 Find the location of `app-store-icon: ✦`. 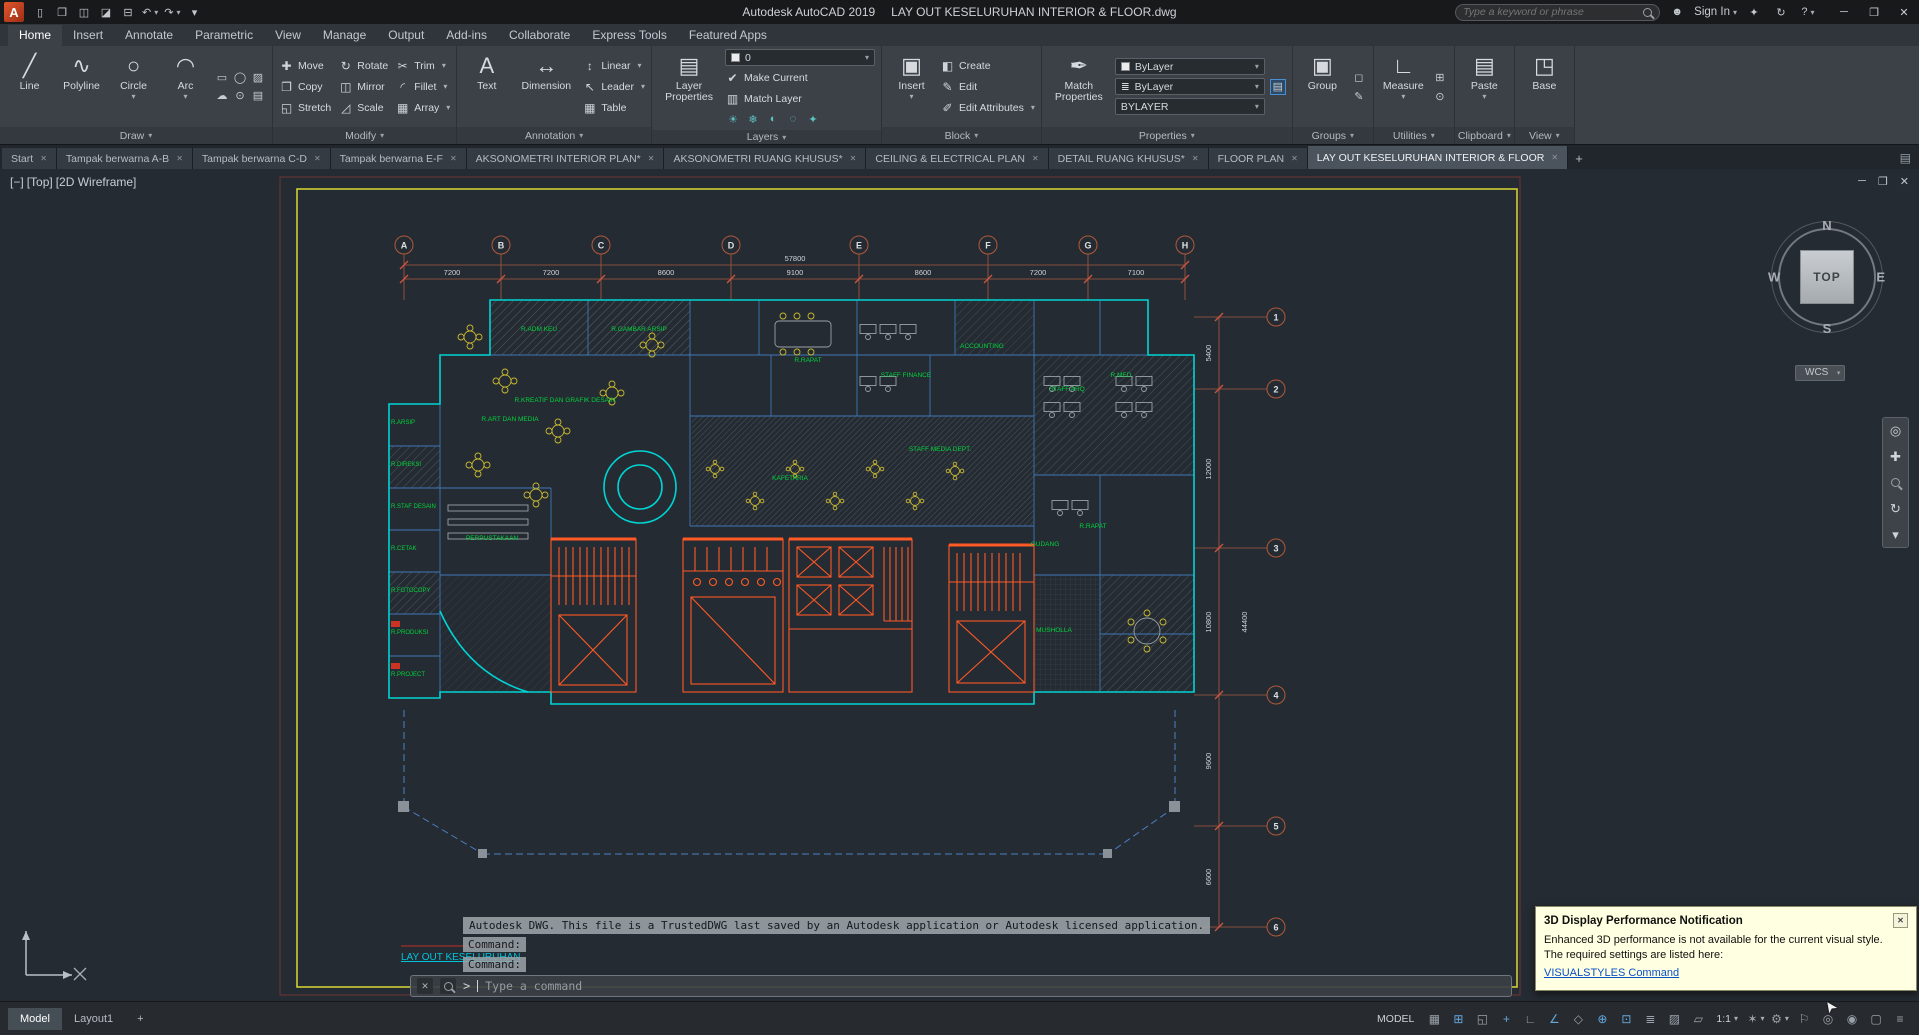

app-store-icon: ✦ is located at coordinates (1754, 12).